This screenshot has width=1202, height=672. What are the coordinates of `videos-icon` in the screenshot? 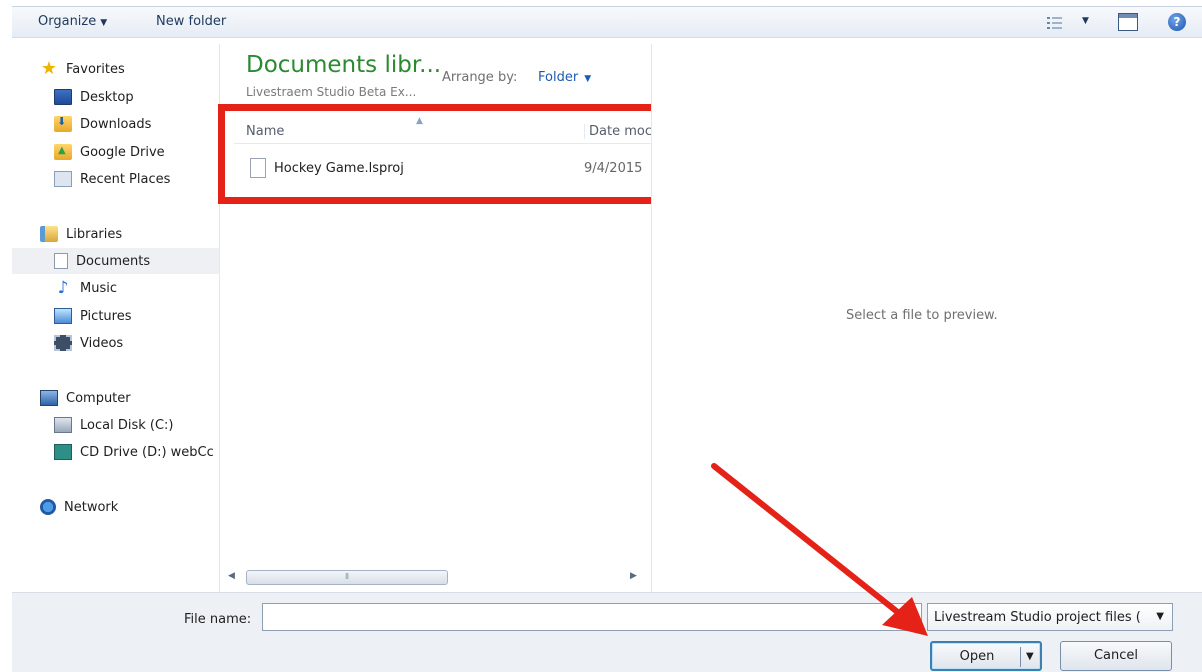 It's located at (63, 343).